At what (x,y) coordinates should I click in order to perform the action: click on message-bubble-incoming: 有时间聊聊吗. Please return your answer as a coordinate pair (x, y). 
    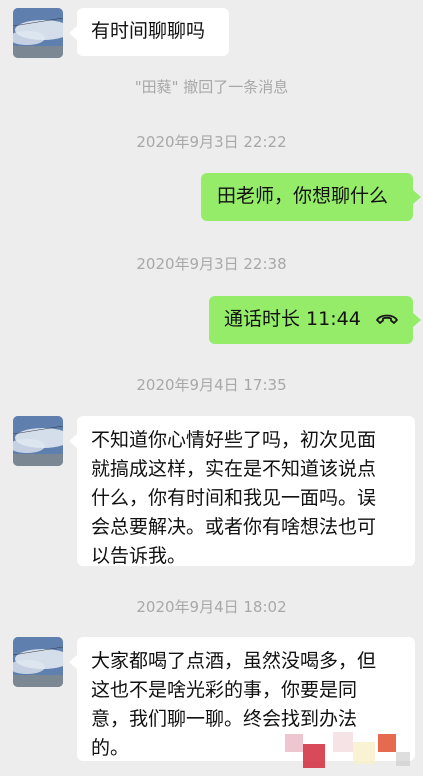
    Looking at the image, I should click on (153, 32).